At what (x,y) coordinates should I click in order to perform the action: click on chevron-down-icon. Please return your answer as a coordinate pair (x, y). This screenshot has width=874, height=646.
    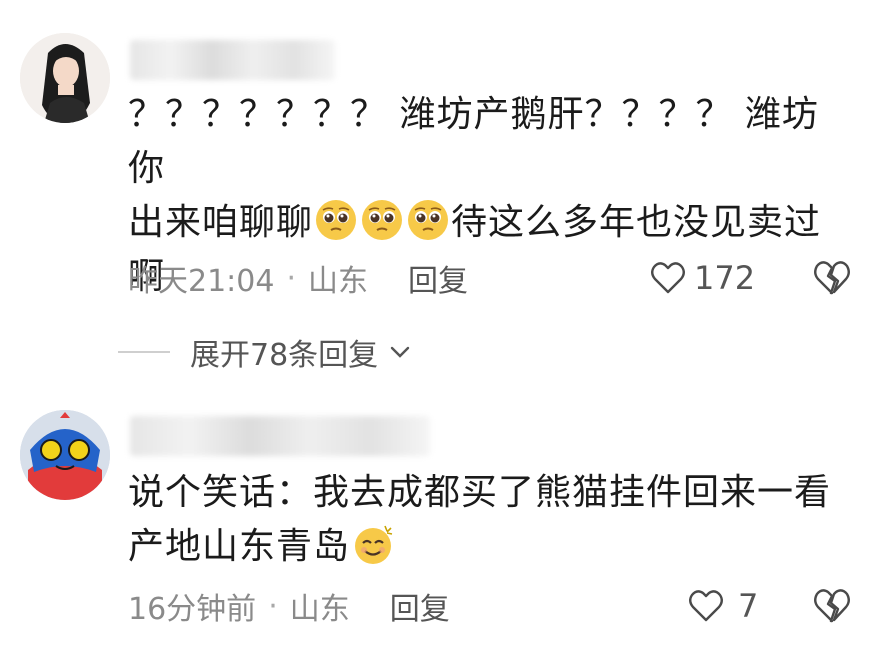
    Looking at the image, I should click on (400, 352).